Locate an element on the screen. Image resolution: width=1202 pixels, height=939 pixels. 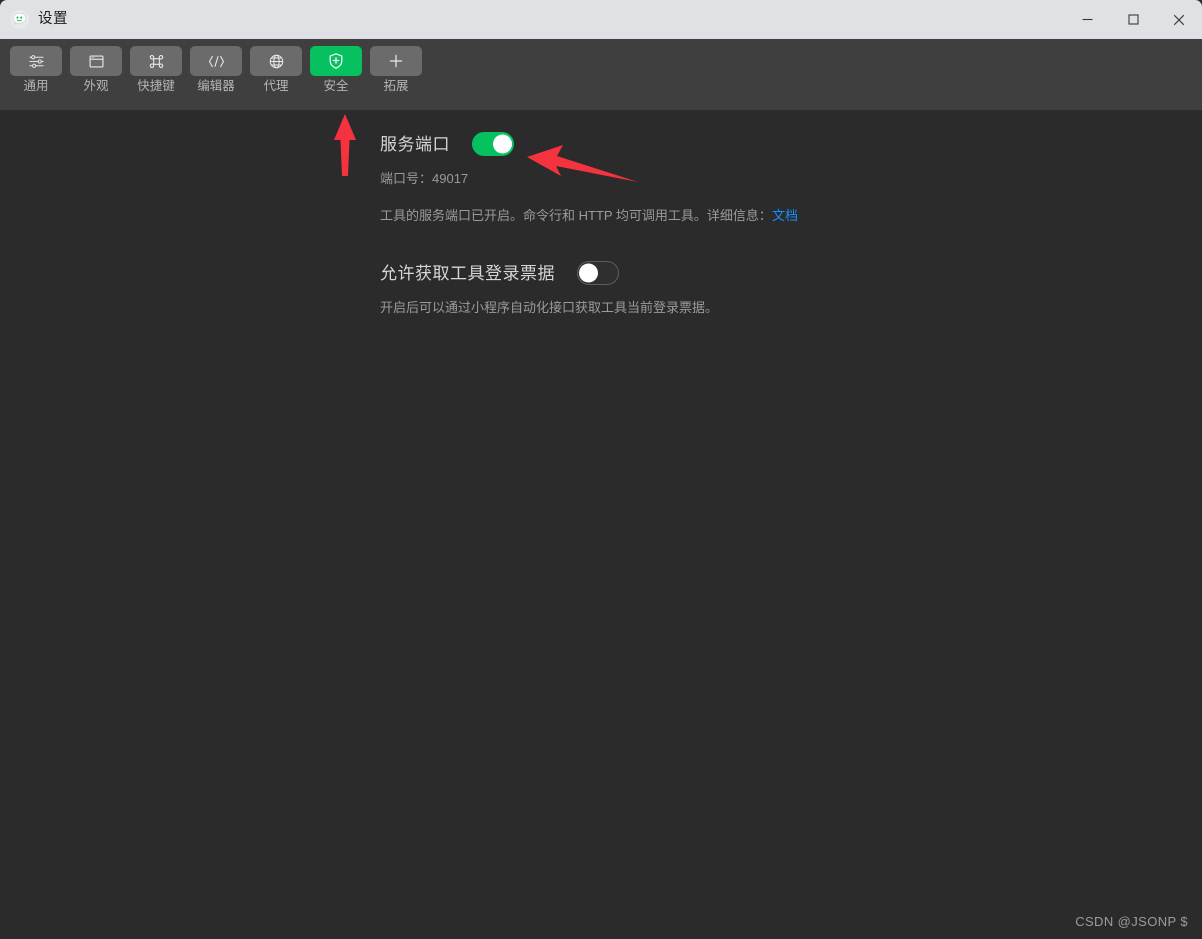
service-port-toggle is located at coordinates (493, 144).